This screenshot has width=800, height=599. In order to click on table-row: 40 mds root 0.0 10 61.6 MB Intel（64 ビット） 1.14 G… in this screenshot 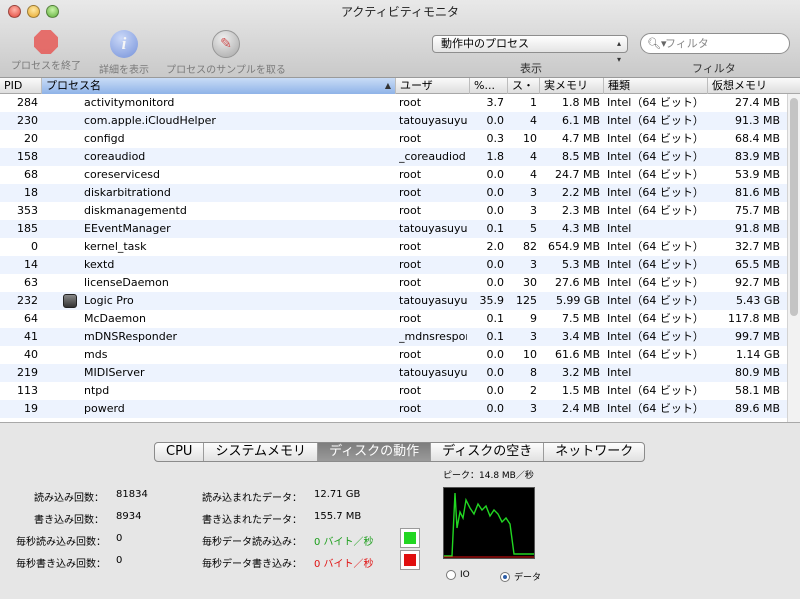, I will do `click(393, 355)`.